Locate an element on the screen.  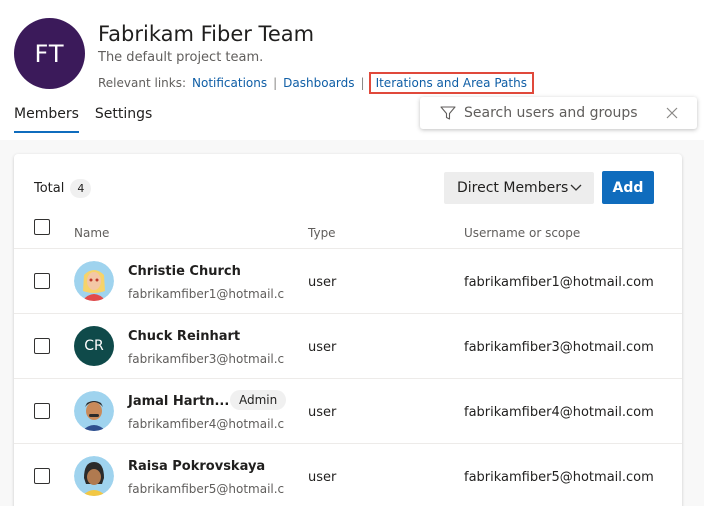
member-email: fabrikamfiber5@hotmail.com is located at coordinates (206, 489).